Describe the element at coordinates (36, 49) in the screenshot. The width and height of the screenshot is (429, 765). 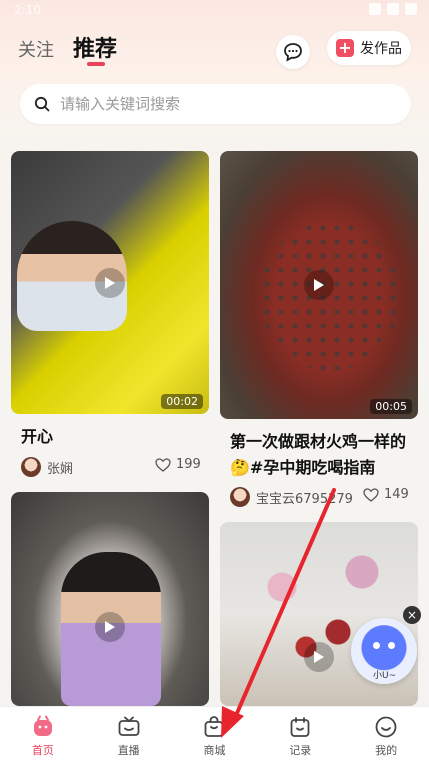
I see `tab-follow: 关注` at that location.